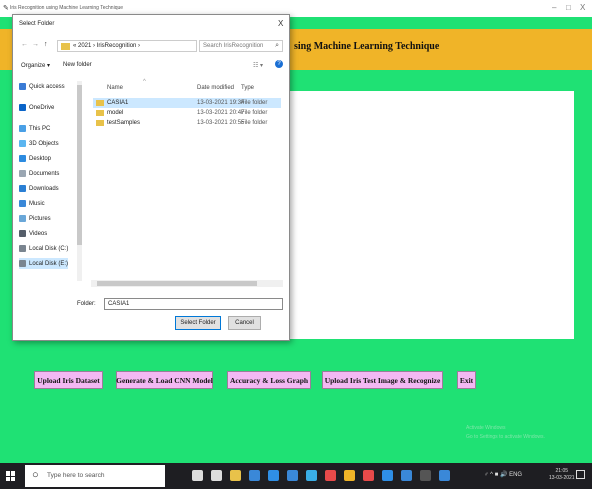  What do you see at coordinates (37, 203) in the screenshot?
I see `nav-item-label: Music` at bounding box center [37, 203].